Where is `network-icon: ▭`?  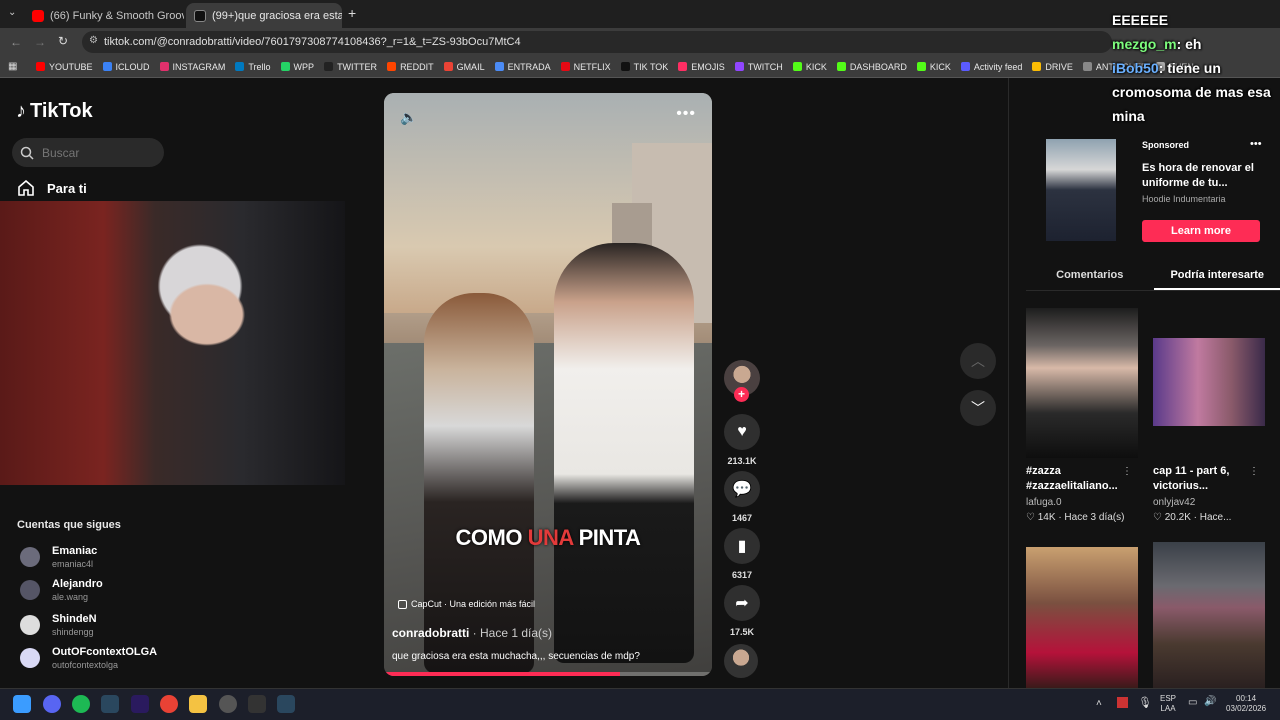
network-icon: ▭ is located at coordinates (1192, 702).